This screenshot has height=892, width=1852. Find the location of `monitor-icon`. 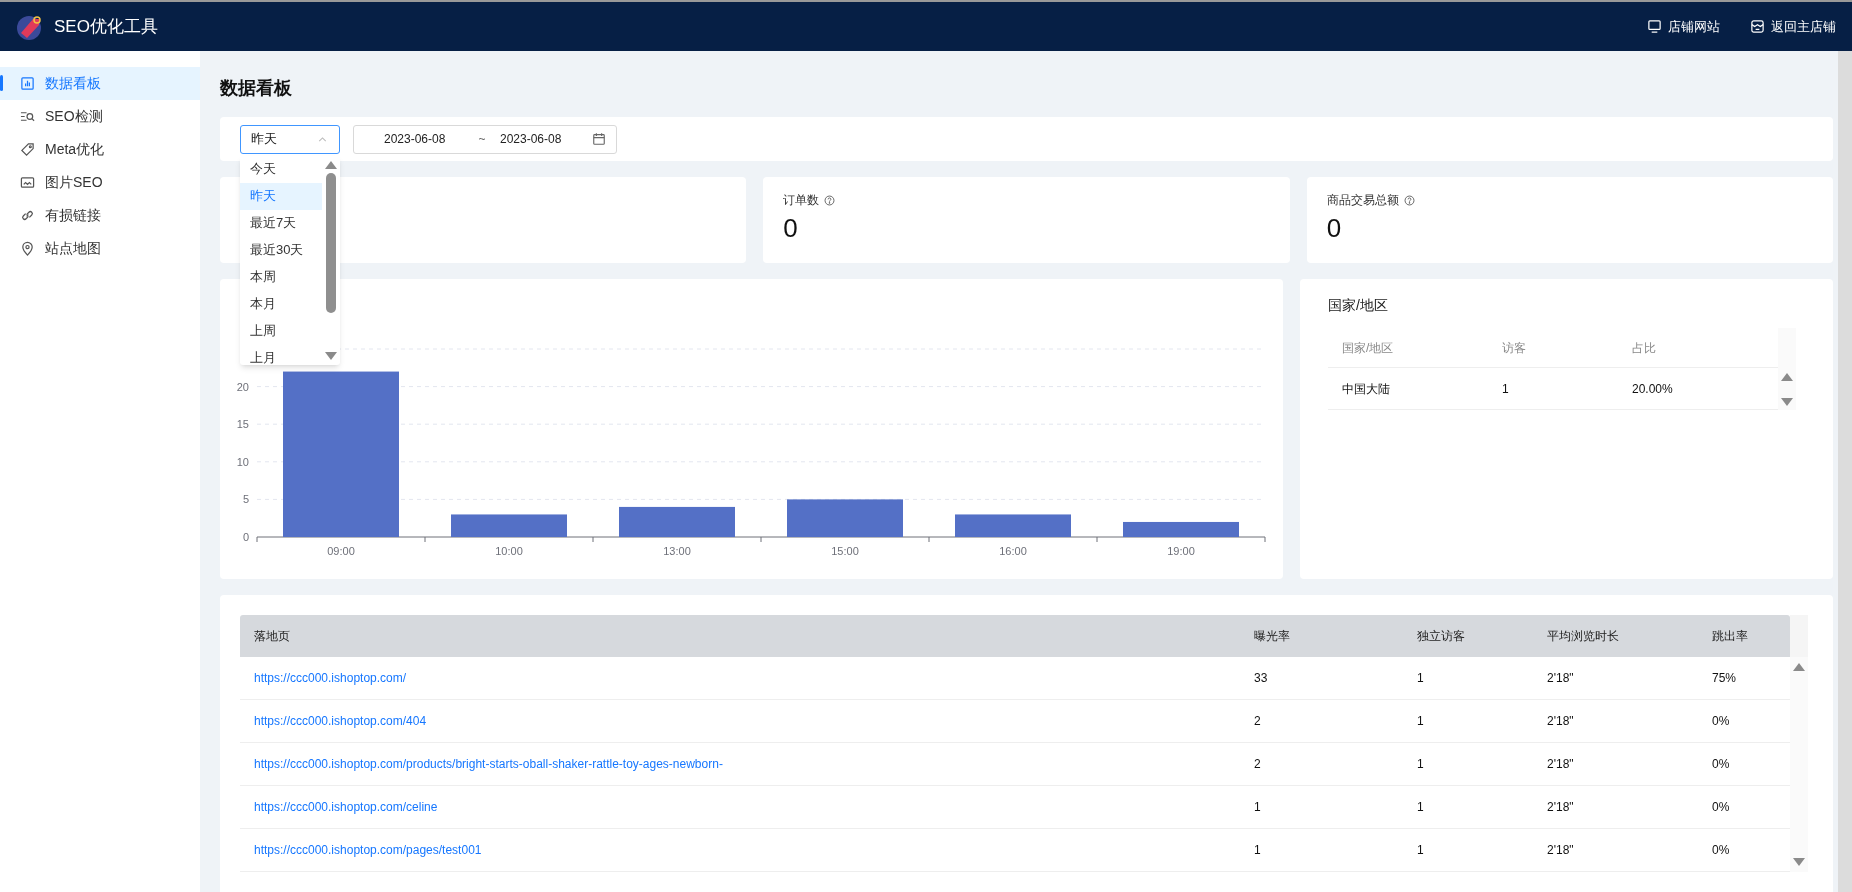

monitor-icon is located at coordinates (1654, 26).